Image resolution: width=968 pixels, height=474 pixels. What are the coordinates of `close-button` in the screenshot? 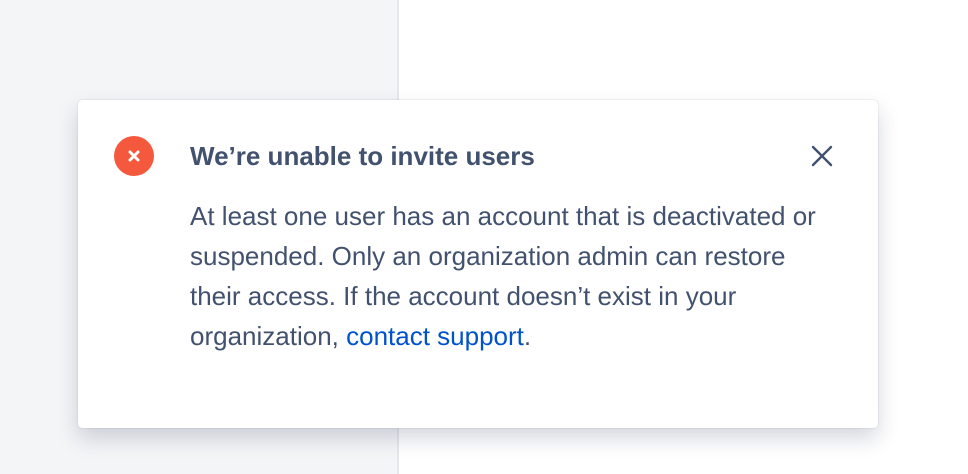 It's located at (822, 156).